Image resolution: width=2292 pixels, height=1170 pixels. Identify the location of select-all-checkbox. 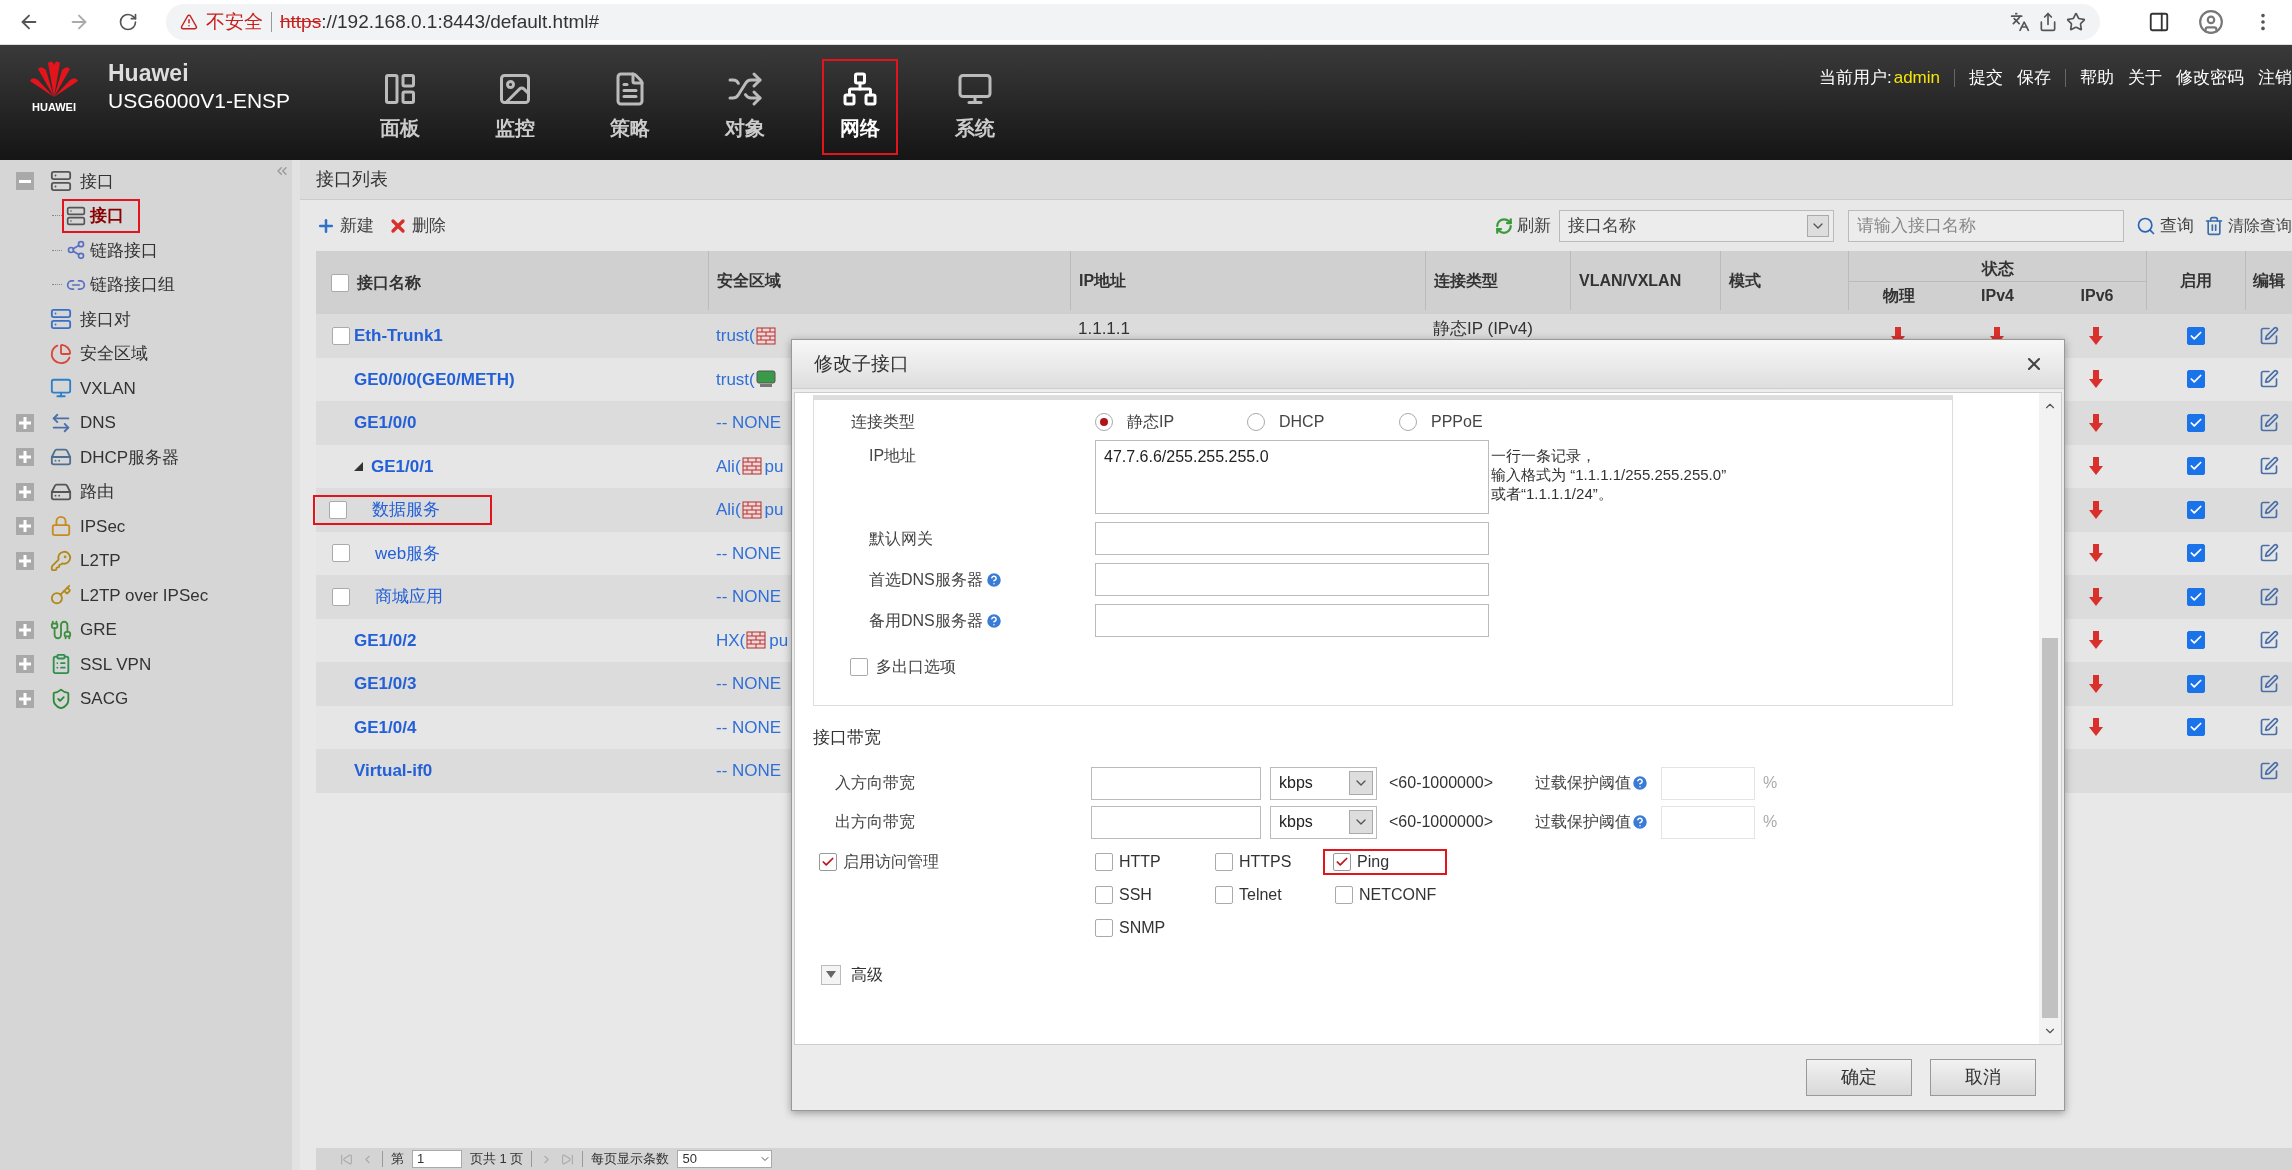
(340, 282).